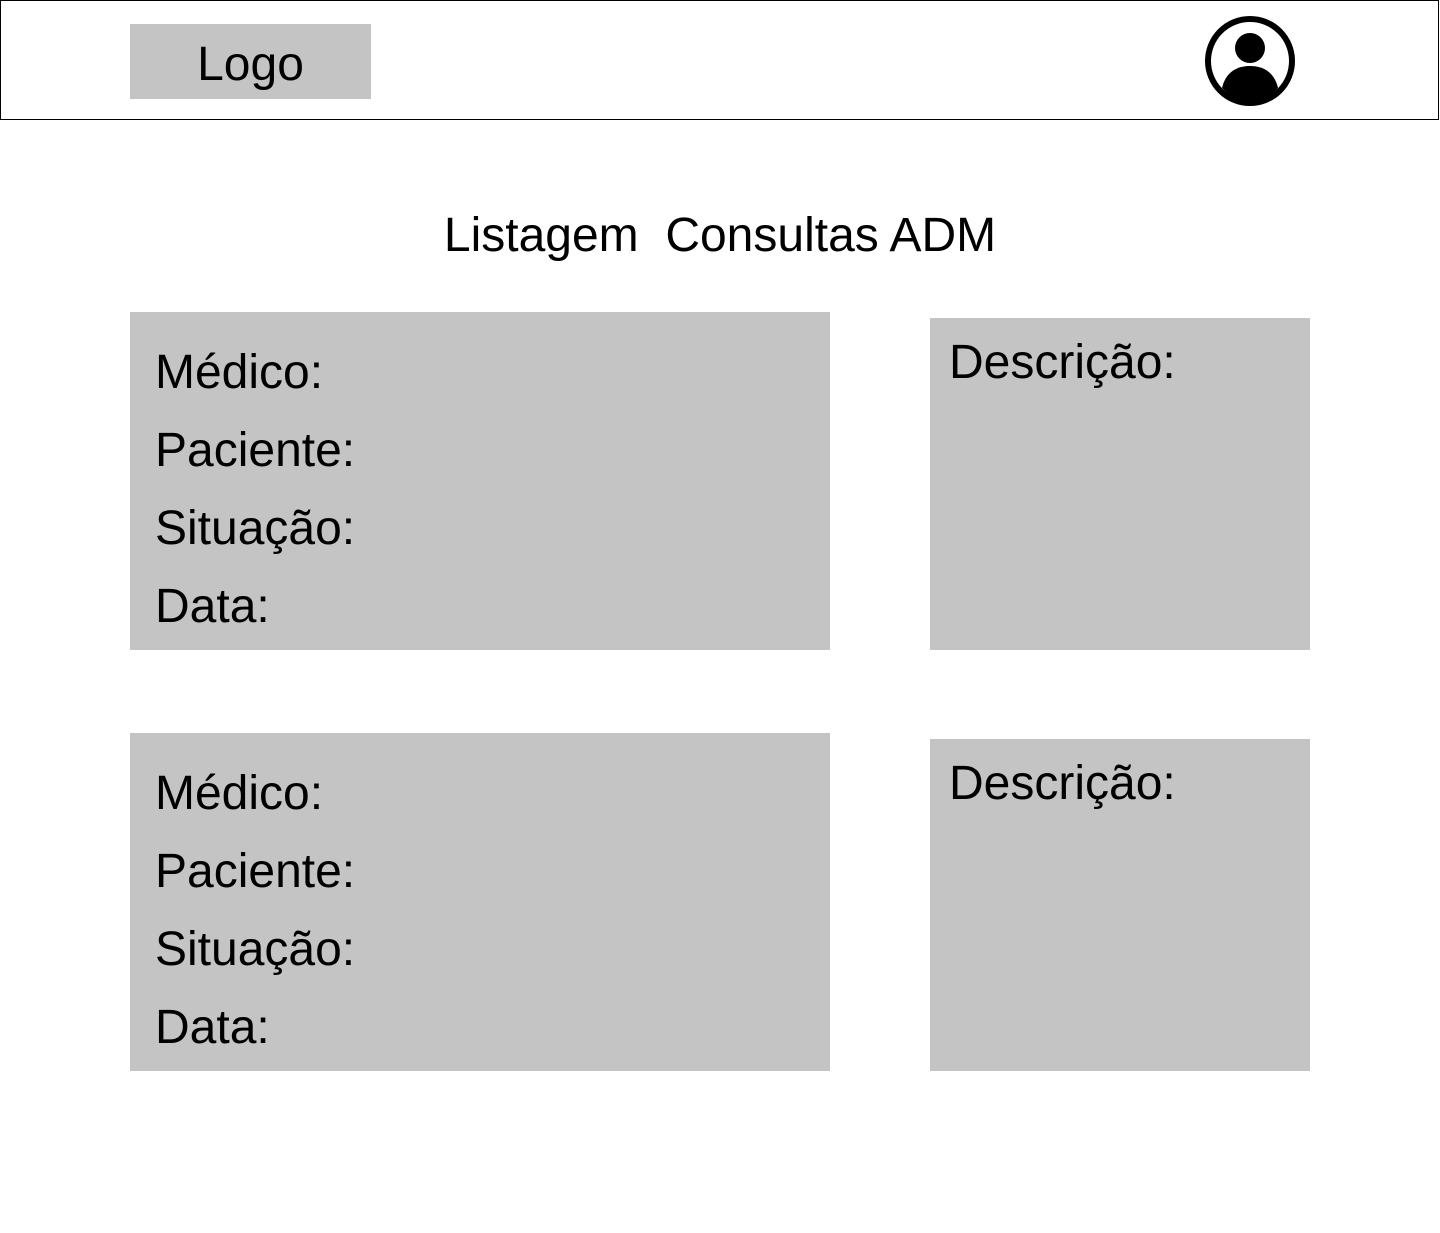 Image resolution: width=1440 pixels, height=1233 pixels. I want to click on user-circle-icon, so click(1250, 61).